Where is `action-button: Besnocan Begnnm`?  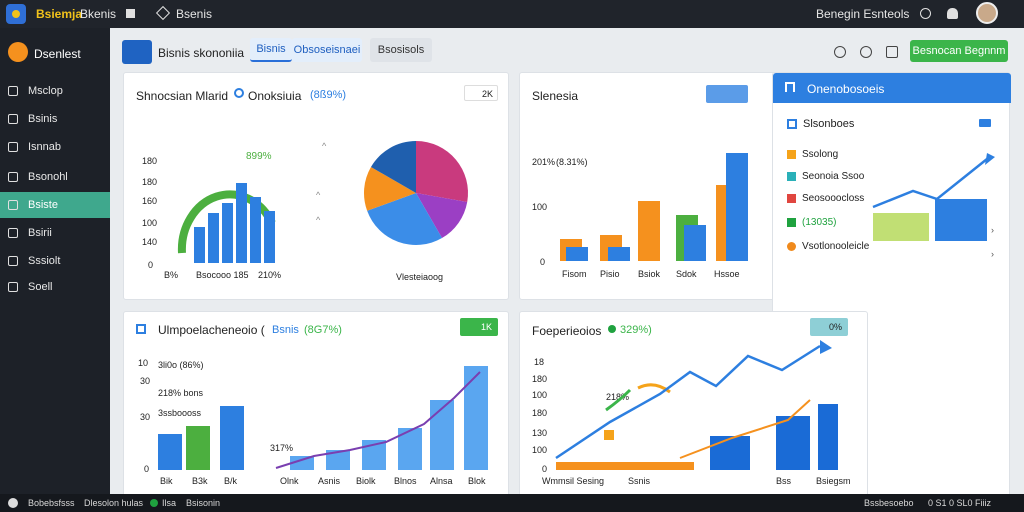 action-button: Besnocan Begnnm is located at coordinates (959, 51).